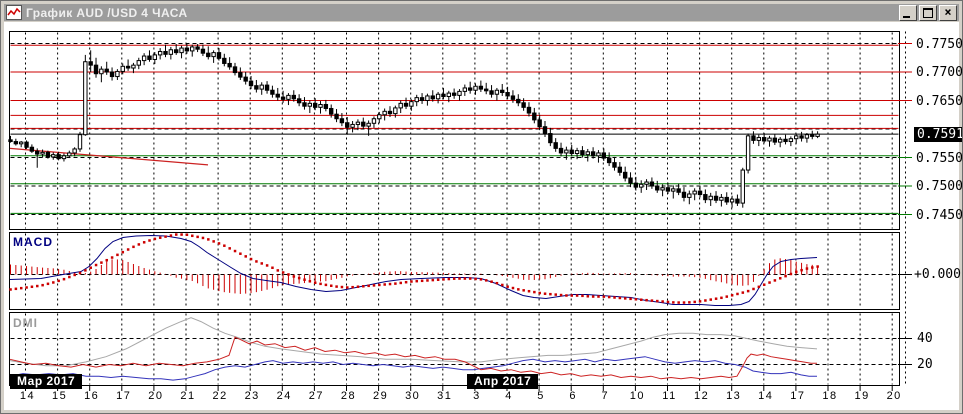 This screenshot has height=414, width=963. Describe the element at coordinates (701, 396) in the screenshot. I see `date-axis-label: 12` at that location.